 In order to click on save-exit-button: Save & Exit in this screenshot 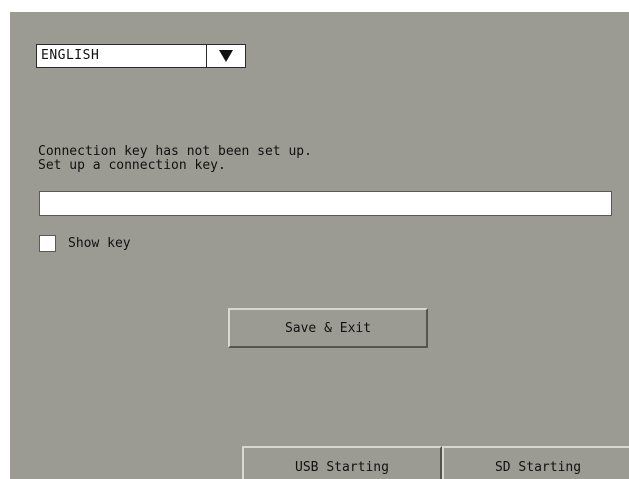, I will do `click(328, 328)`.